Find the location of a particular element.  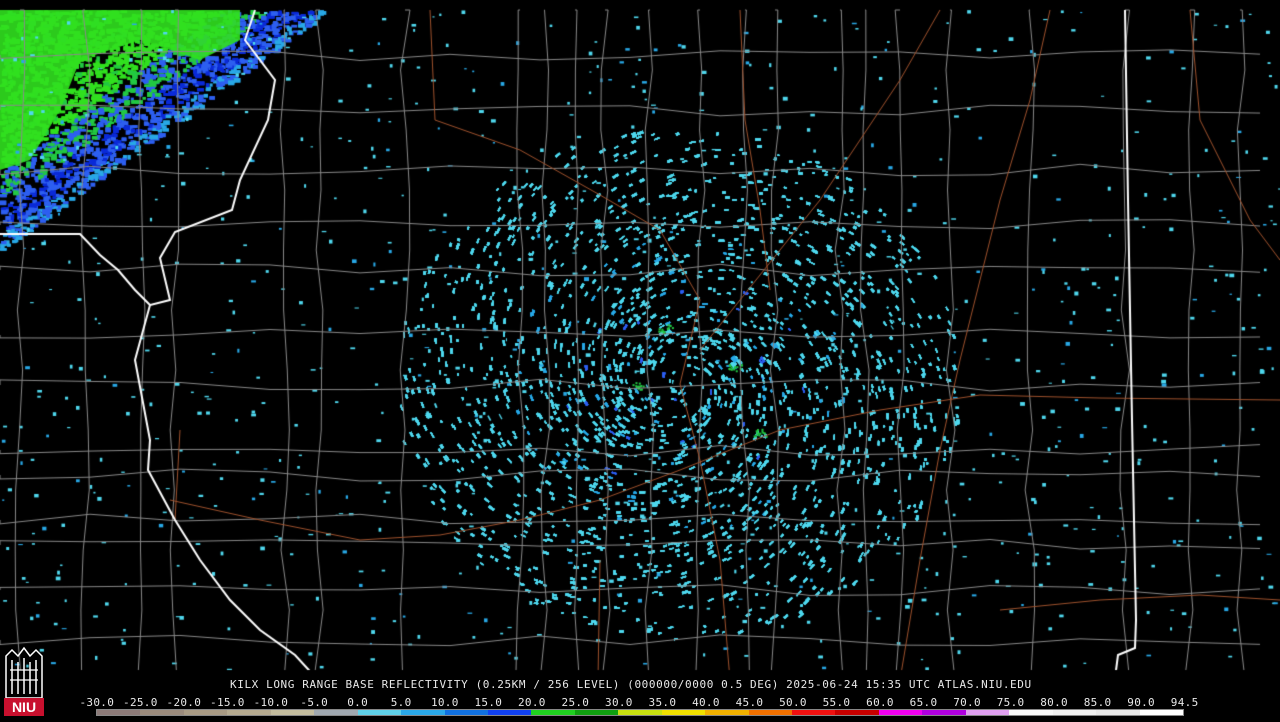

colorbar-tick-label: 94.5 is located at coordinates (1184, 702).